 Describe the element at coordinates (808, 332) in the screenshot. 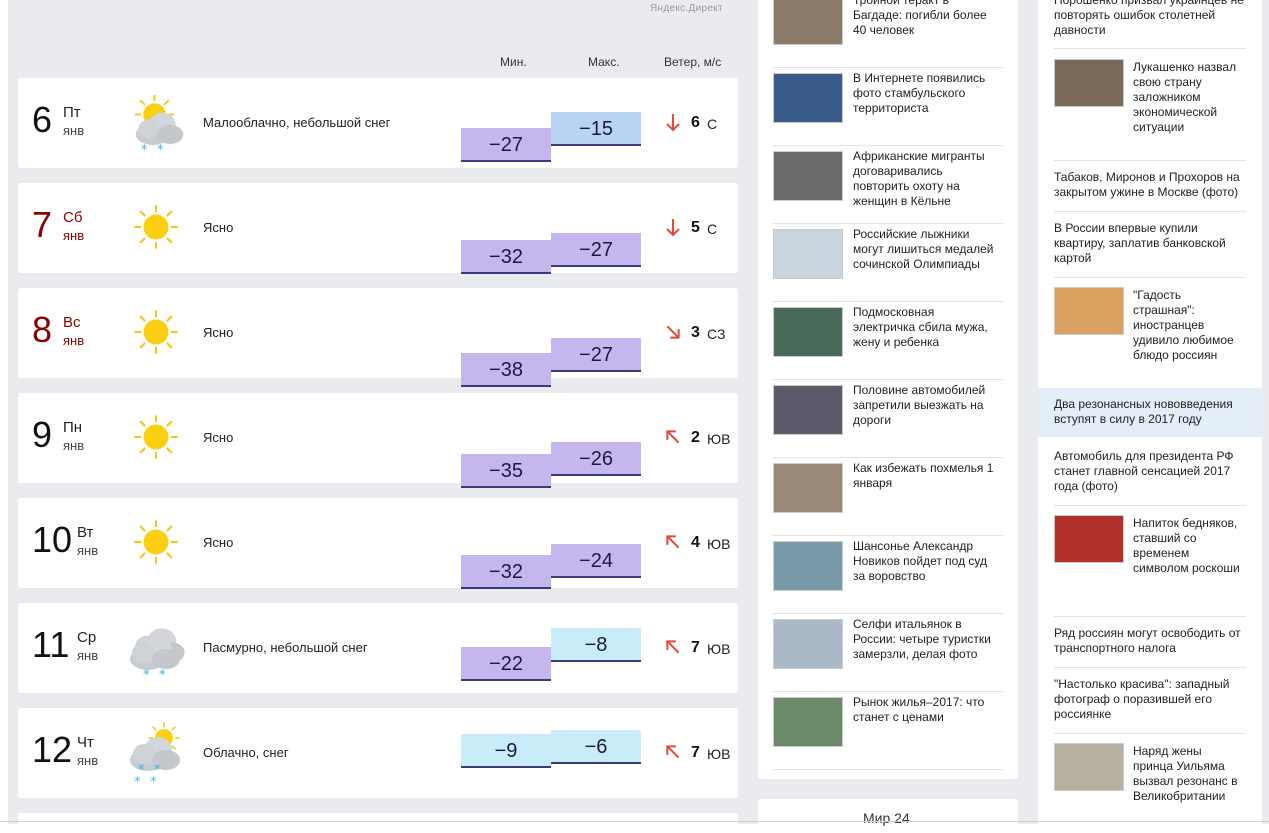

I see `train-photo` at that location.